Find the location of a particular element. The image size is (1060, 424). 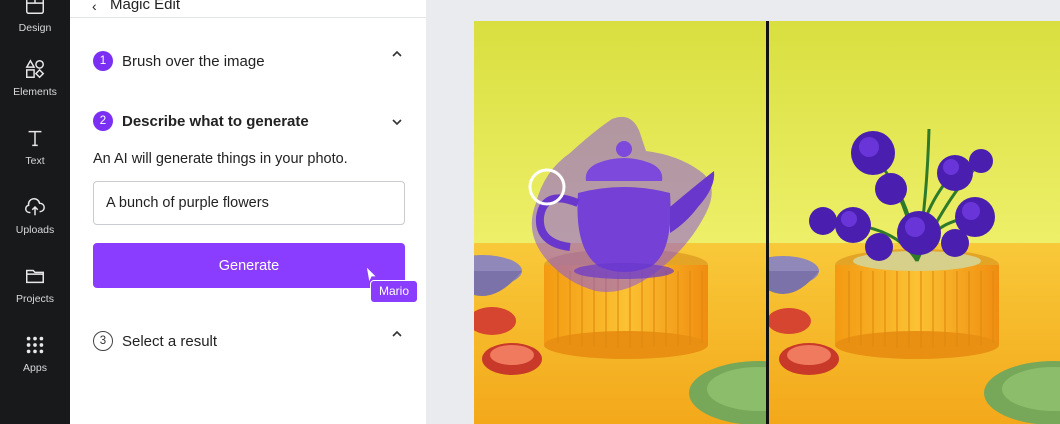

step-describe: 2 Describe what to generate is located at coordinates (201, 121).